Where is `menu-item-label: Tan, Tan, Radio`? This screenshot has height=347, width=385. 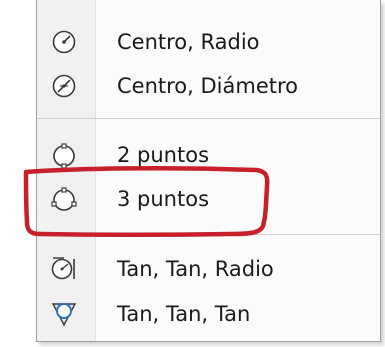 menu-item-label: Tan, Tan, Radio is located at coordinates (195, 269).